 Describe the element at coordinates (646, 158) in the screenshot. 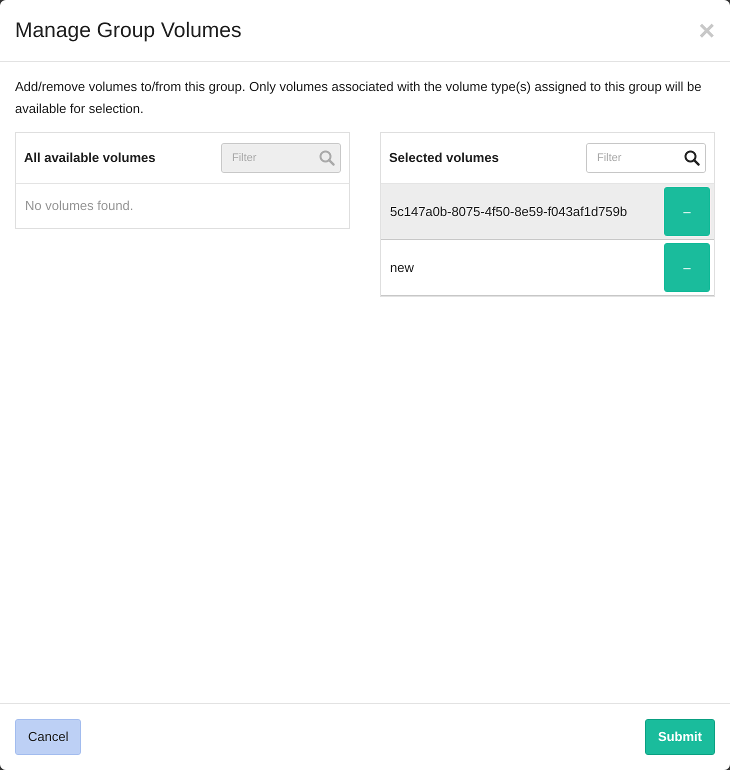

I see `filter-field: Filter` at that location.